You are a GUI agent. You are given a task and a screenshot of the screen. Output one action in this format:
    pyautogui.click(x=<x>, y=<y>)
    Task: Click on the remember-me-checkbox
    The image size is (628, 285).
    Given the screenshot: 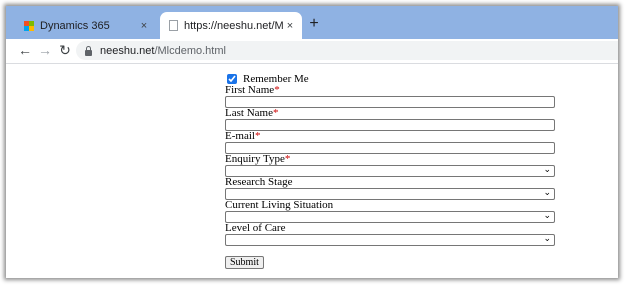 What is the action you would take?
    pyautogui.click(x=232, y=78)
    